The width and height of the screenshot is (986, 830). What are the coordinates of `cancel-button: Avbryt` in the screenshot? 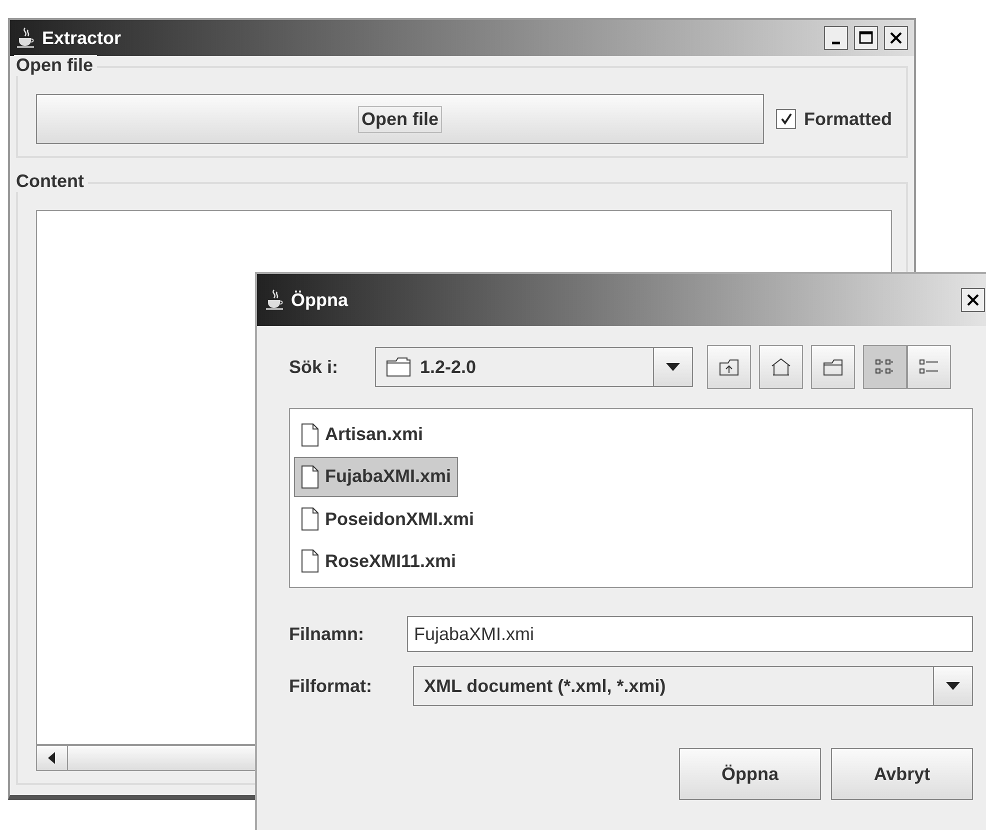 It's located at (902, 774).